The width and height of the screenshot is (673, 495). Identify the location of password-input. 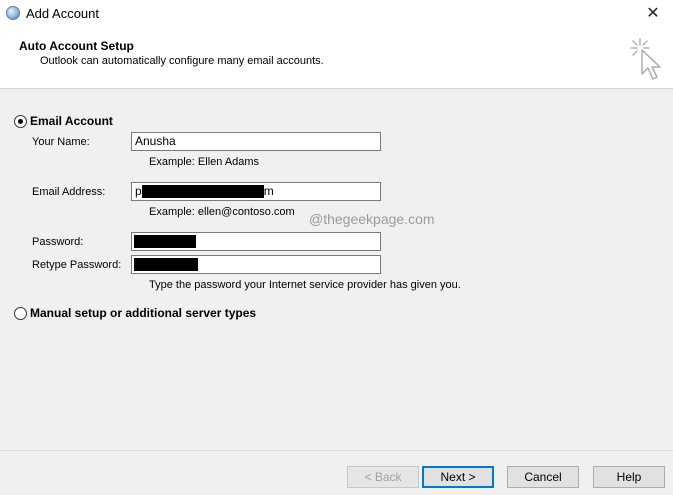
(256, 241).